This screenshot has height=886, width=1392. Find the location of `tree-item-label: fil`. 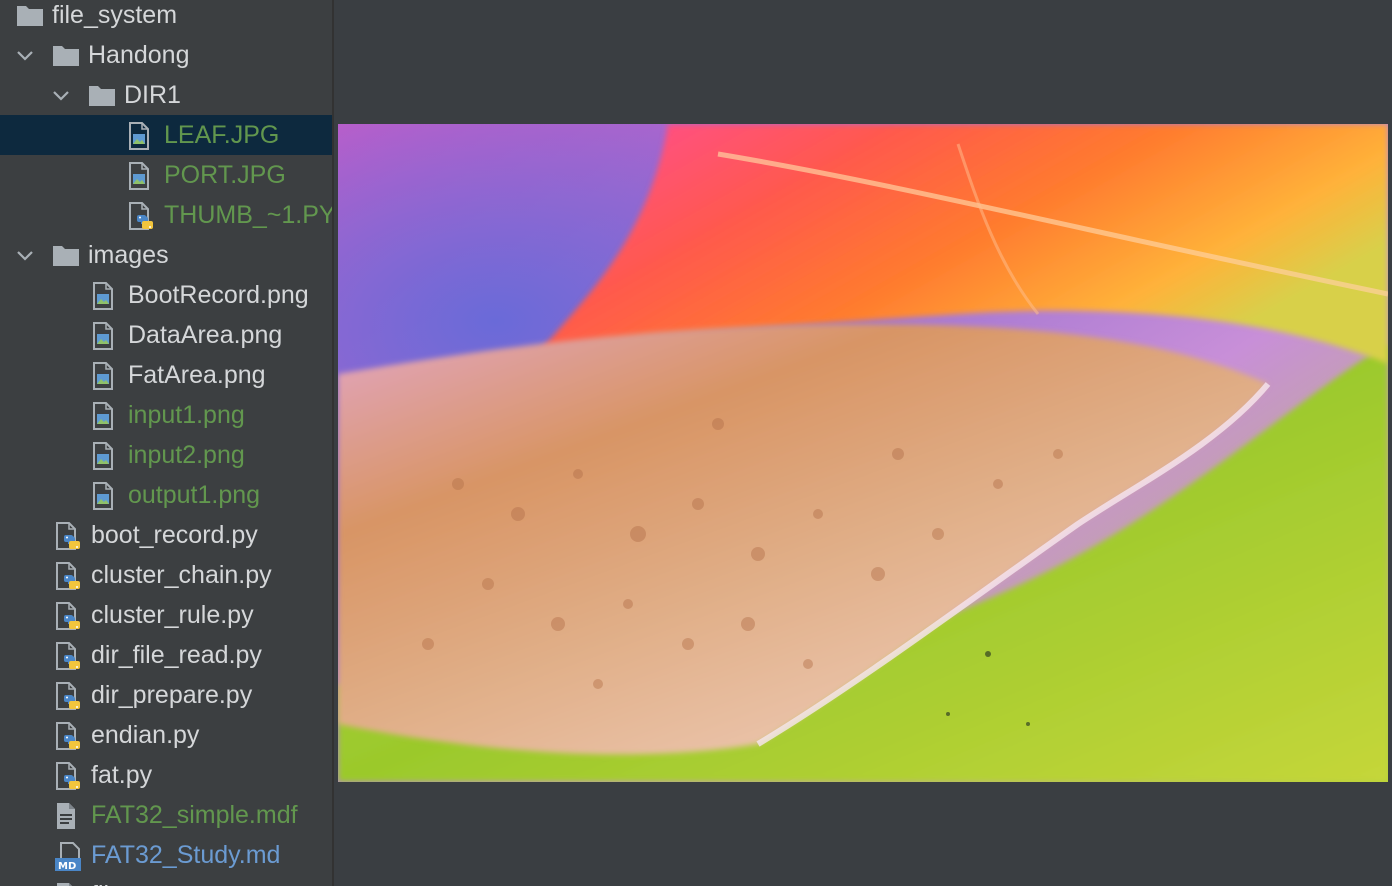

tree-item-label: fil is located at coordinates (100, 882).